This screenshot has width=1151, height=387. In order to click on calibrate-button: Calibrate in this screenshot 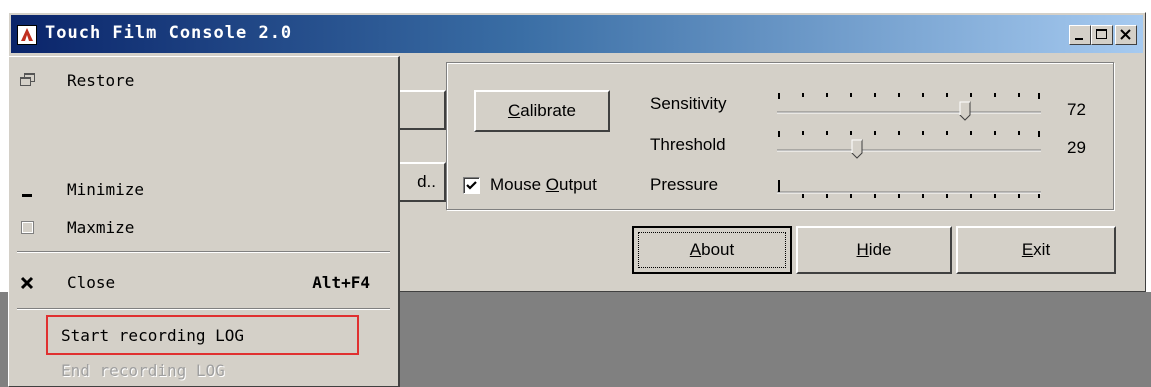, I will do `click(542, 111)`.